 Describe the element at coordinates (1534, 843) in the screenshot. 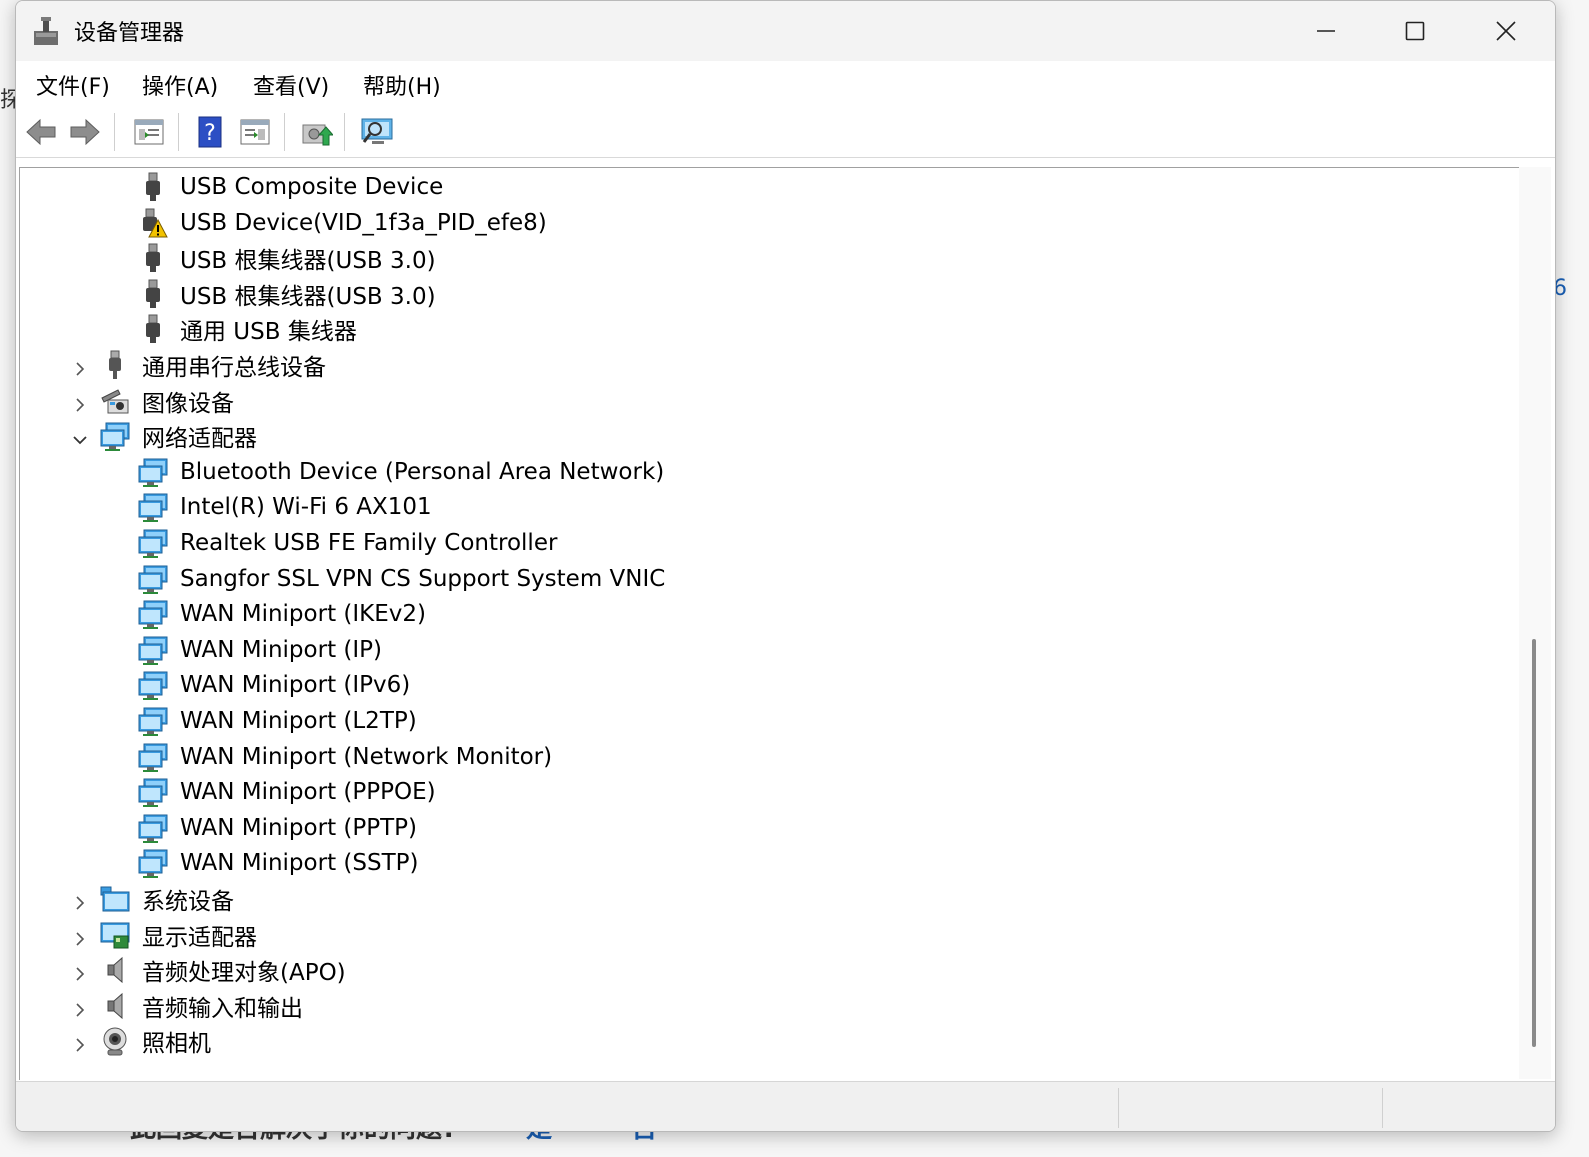

I see `scrollbar-thumb` at that location.